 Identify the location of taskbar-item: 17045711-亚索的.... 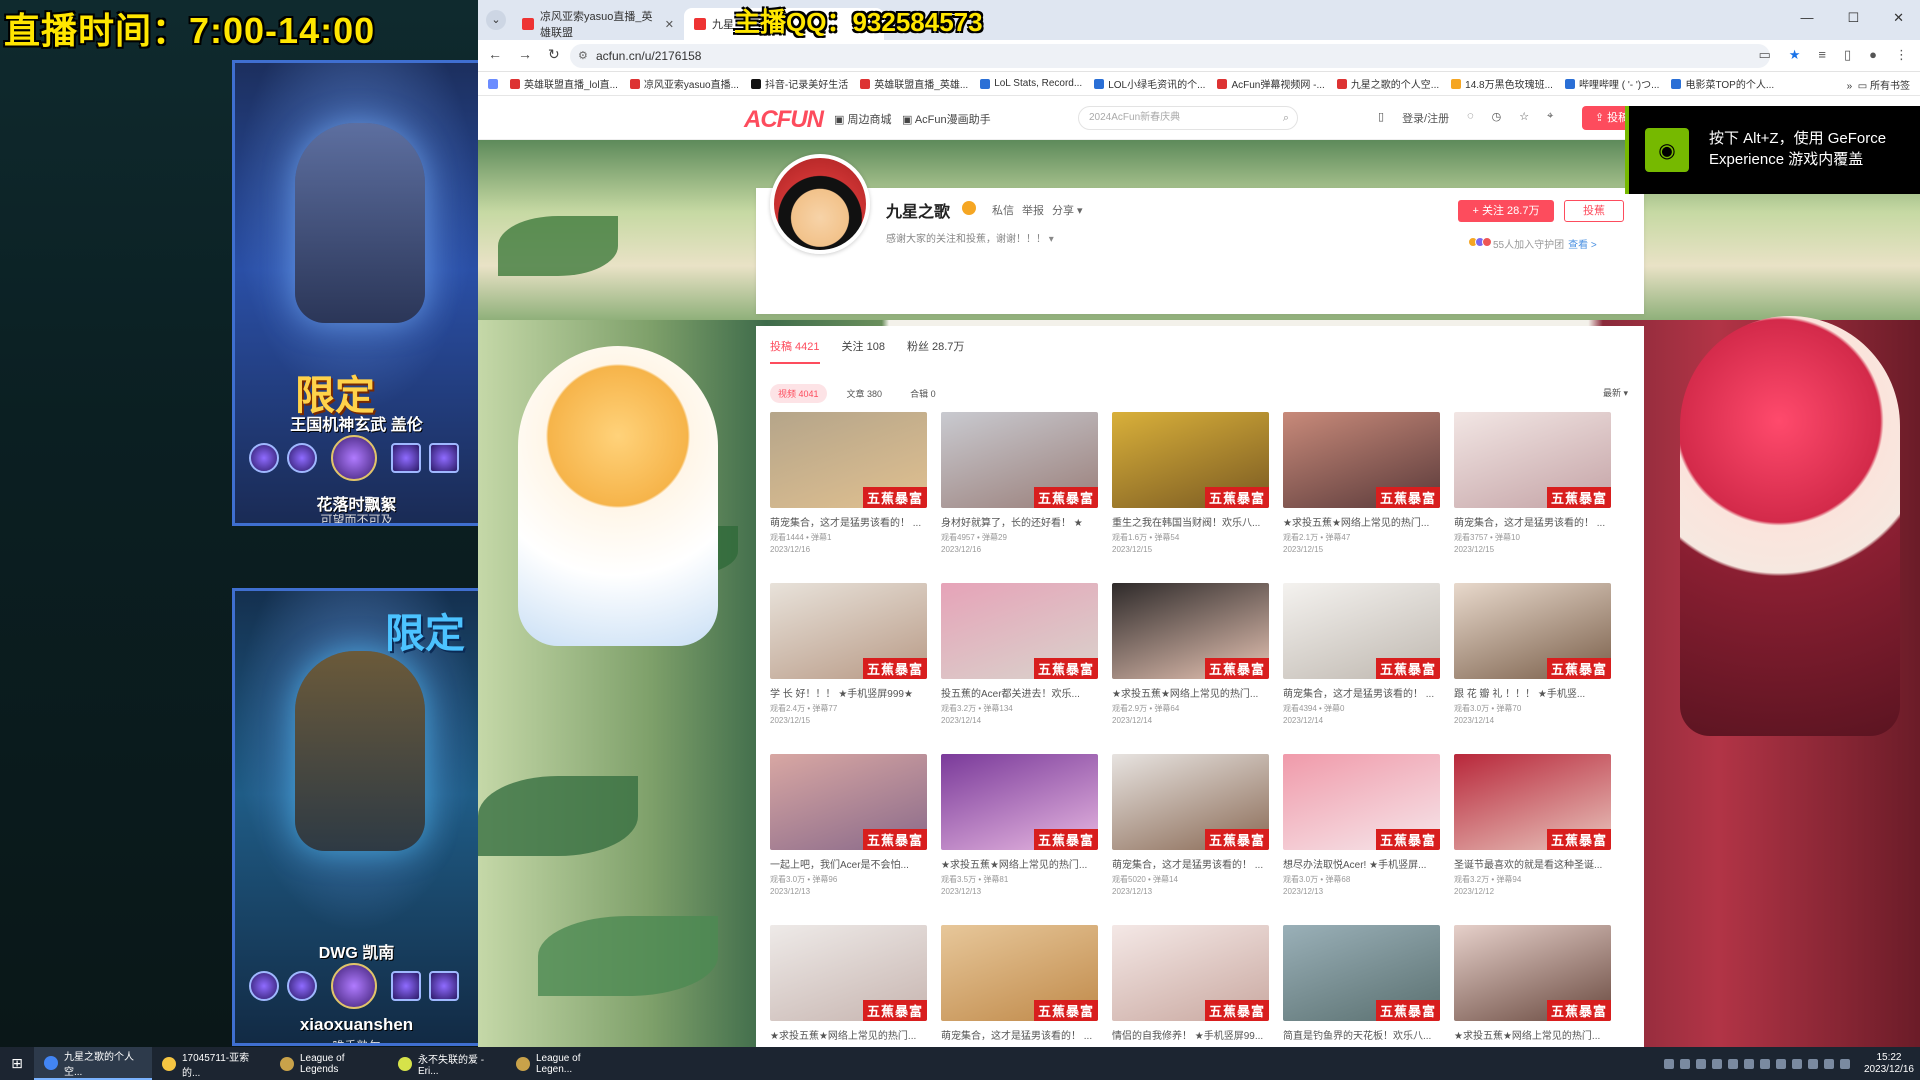
(211, 1063).